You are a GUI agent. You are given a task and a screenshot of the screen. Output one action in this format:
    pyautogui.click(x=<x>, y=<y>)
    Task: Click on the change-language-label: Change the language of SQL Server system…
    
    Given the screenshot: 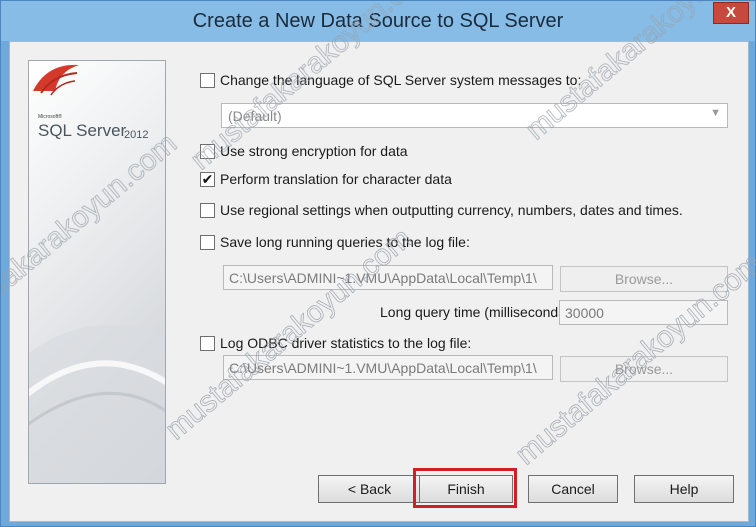 What is the action you would take?
    pyautogui.click(x=401, y=80)
    